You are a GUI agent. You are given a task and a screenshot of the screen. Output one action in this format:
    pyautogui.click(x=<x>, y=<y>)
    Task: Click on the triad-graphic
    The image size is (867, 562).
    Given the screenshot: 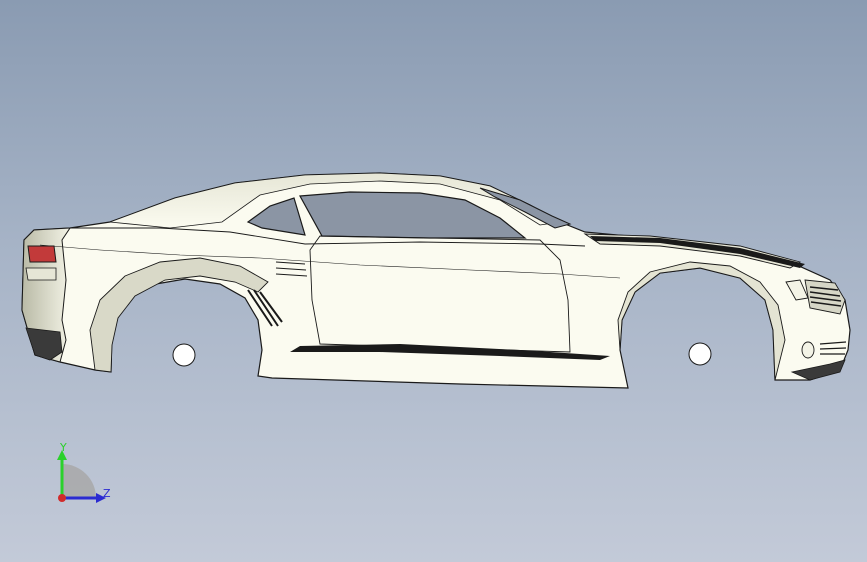 What is the action you would take?
    pyautogui.click(x=81, y=476)
    